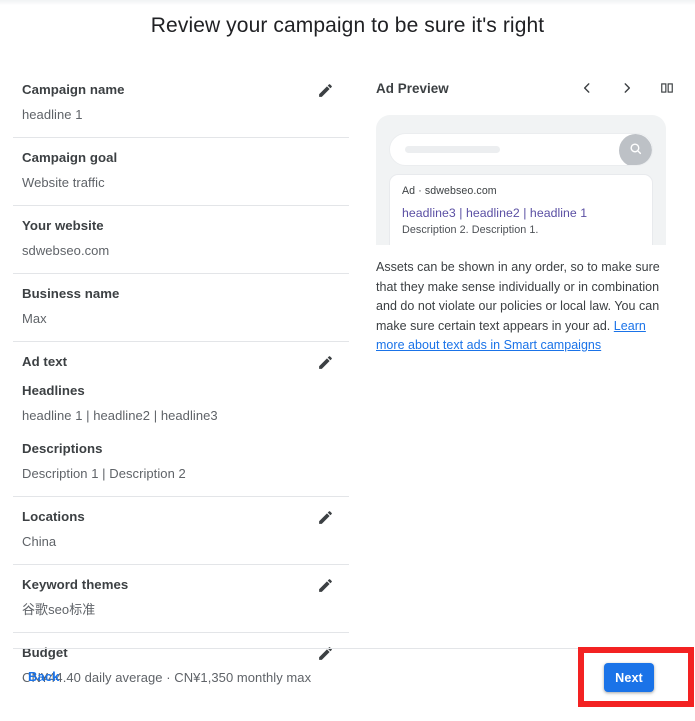 The width and height of the screenshot is (695, 721). Describe the element at coordinates (63, 225) in the screenshot. I see `row-label: Your website` at that location.